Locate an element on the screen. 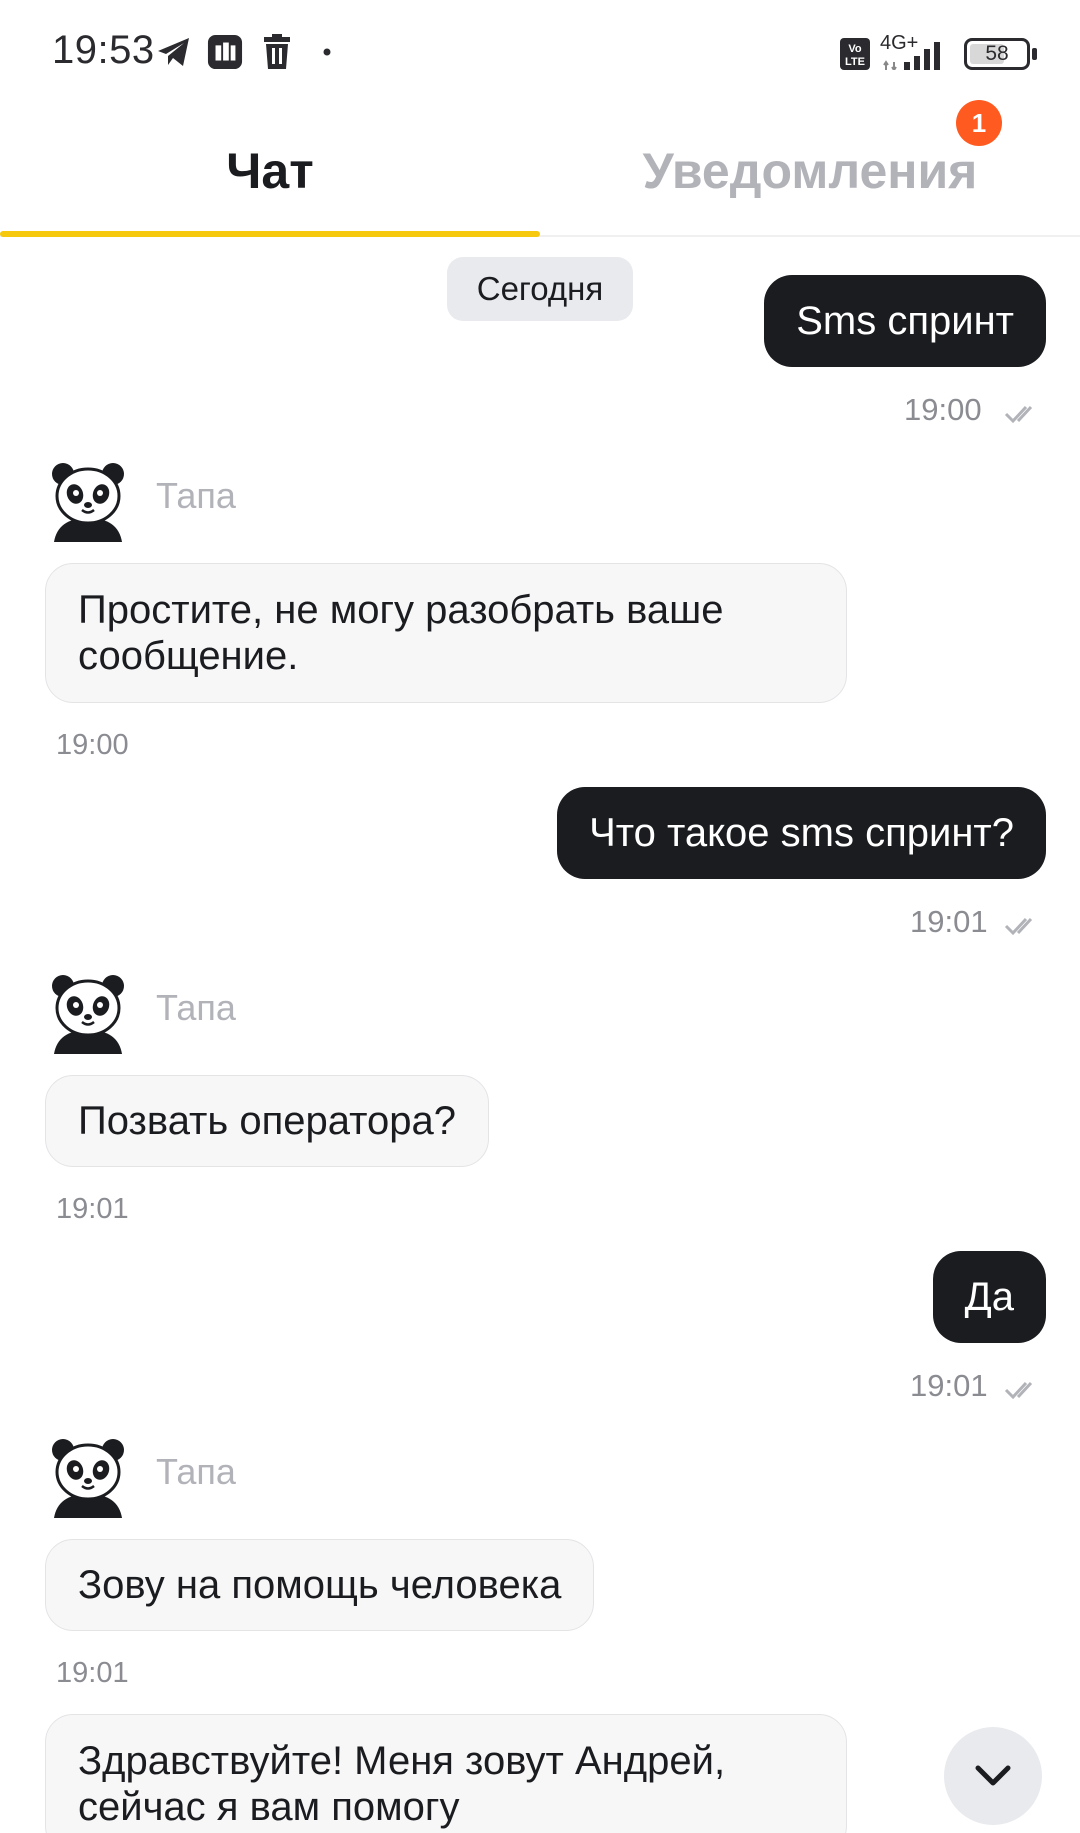 This screenshot has height=1833, width=1080. chevron-down-icon is located at coordinates (993, 1775).